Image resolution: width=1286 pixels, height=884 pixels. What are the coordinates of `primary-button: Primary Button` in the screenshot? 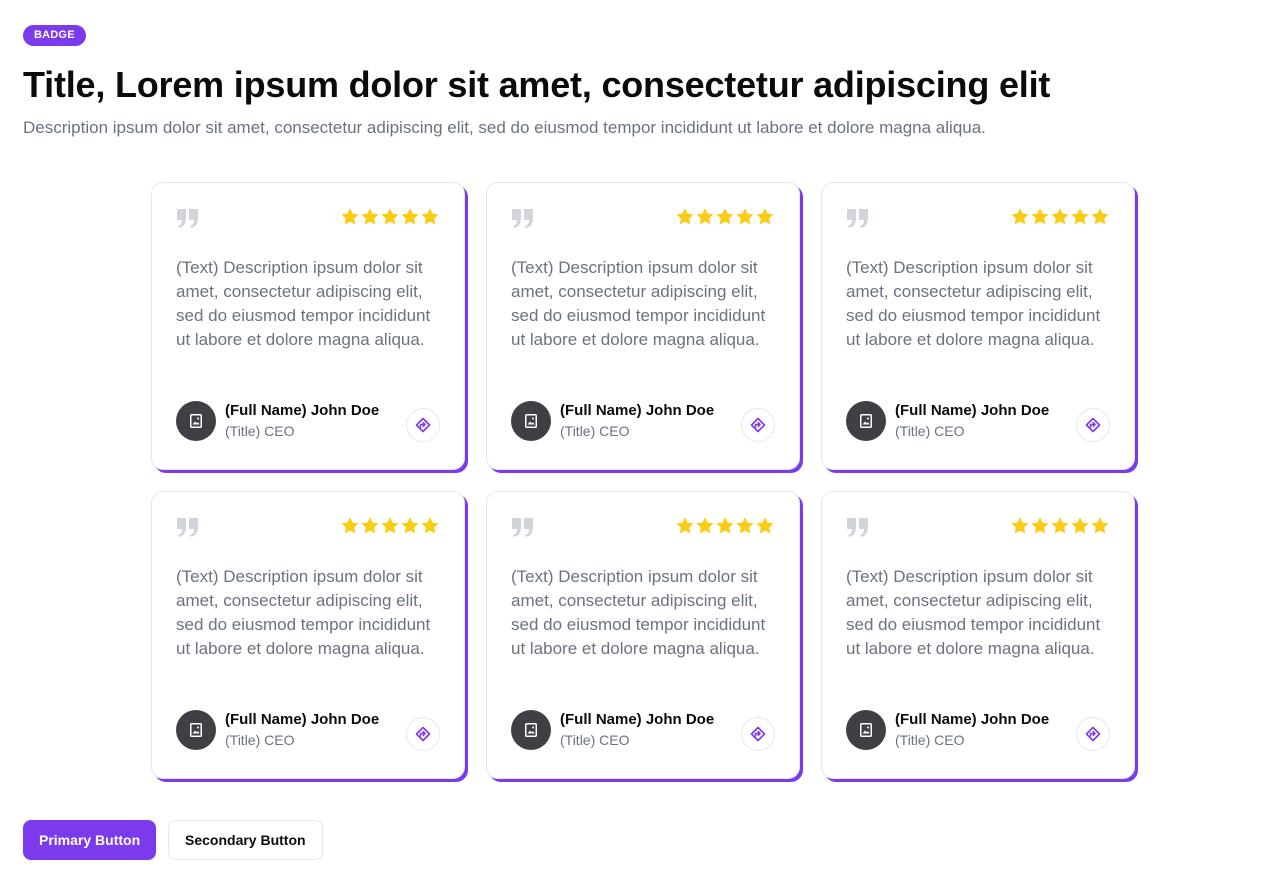 It's located at (90, 840).